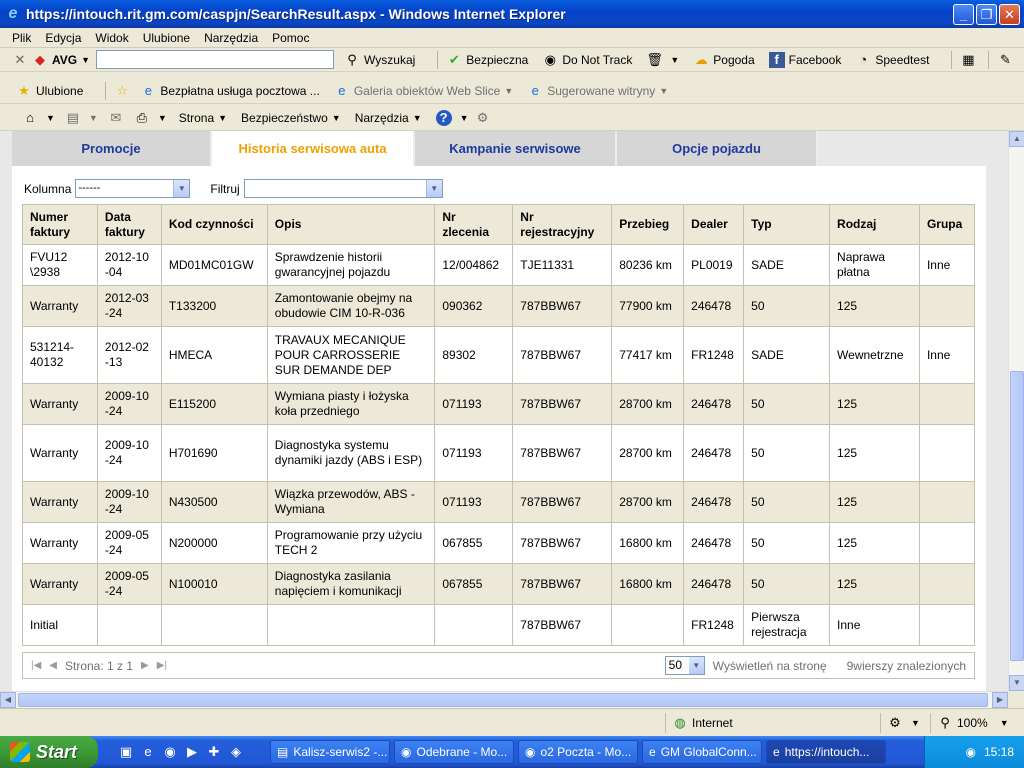 This screenshot has height=768, width=1024. What do you see at coordinates (474, 265) in the screenshot?
I see `table-cell: 12/004862` at bounding box center [474, 265].